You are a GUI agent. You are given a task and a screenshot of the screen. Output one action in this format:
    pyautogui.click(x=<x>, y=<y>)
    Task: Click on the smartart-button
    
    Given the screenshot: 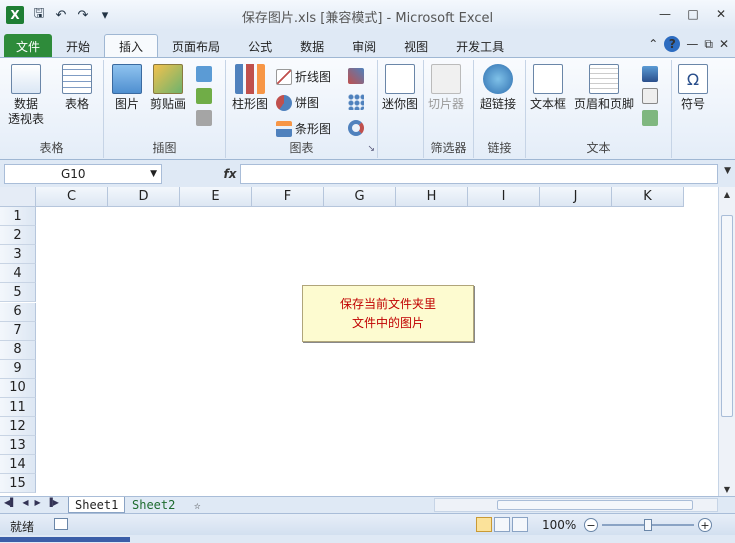 What is the action you would take?
    pyautogui.click(x=204, y=96)
    